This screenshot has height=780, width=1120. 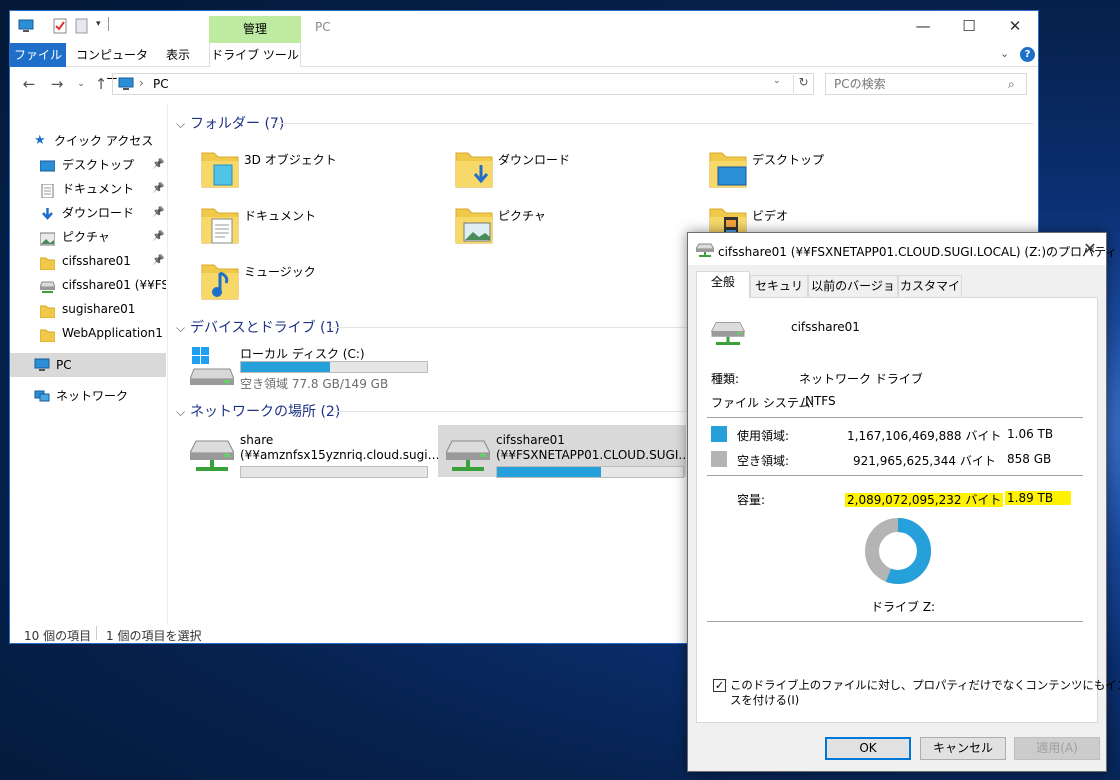 I want to click on nav-network: ネットワーク, so click(x=88, y=396).